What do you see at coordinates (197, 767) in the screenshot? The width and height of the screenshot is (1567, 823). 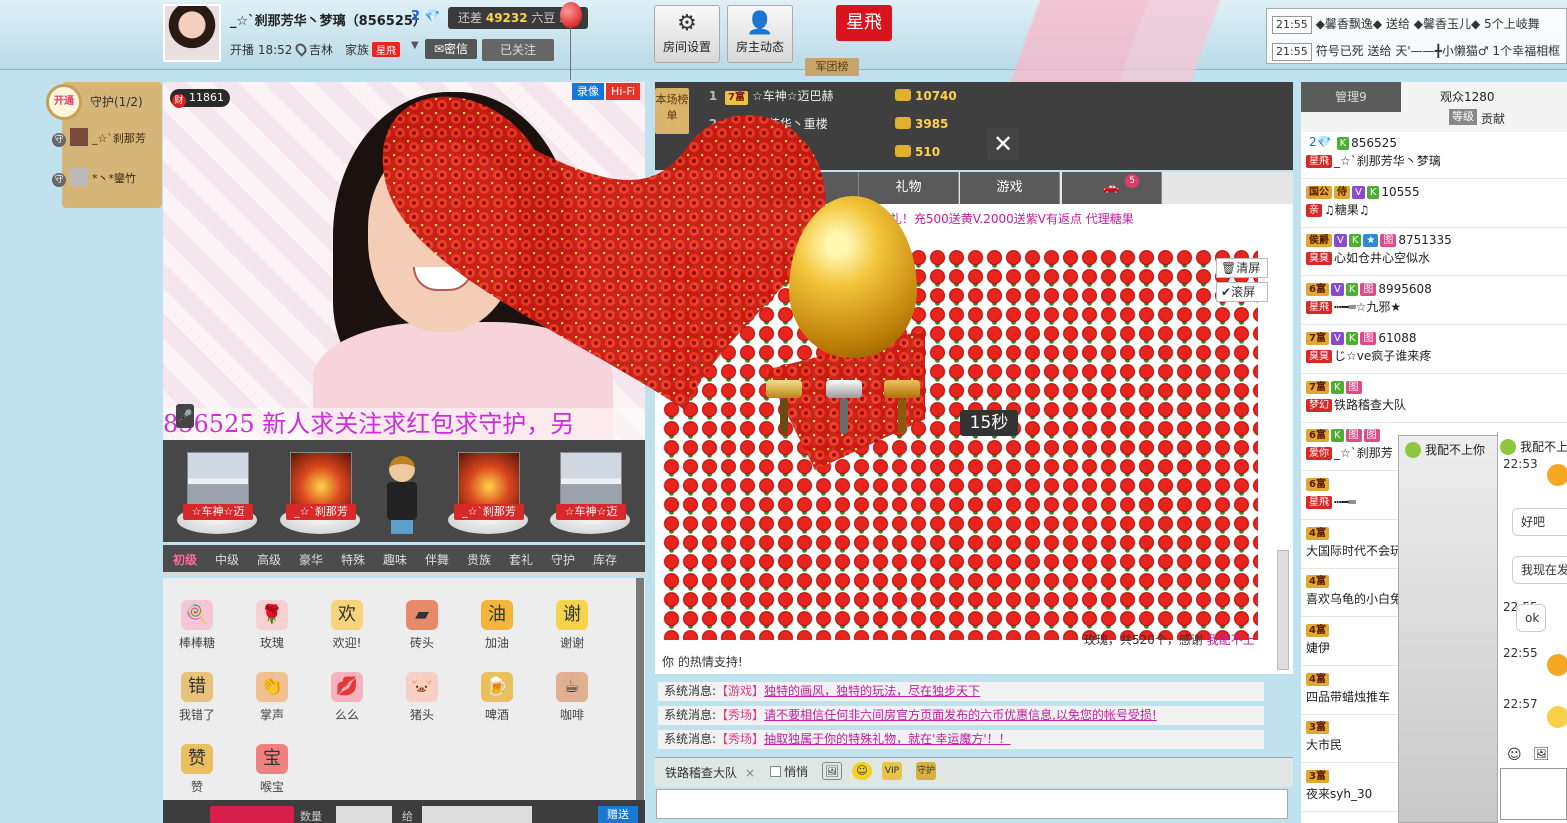 I see `gift-item: 赞赞` at bounding box center [197, 767].